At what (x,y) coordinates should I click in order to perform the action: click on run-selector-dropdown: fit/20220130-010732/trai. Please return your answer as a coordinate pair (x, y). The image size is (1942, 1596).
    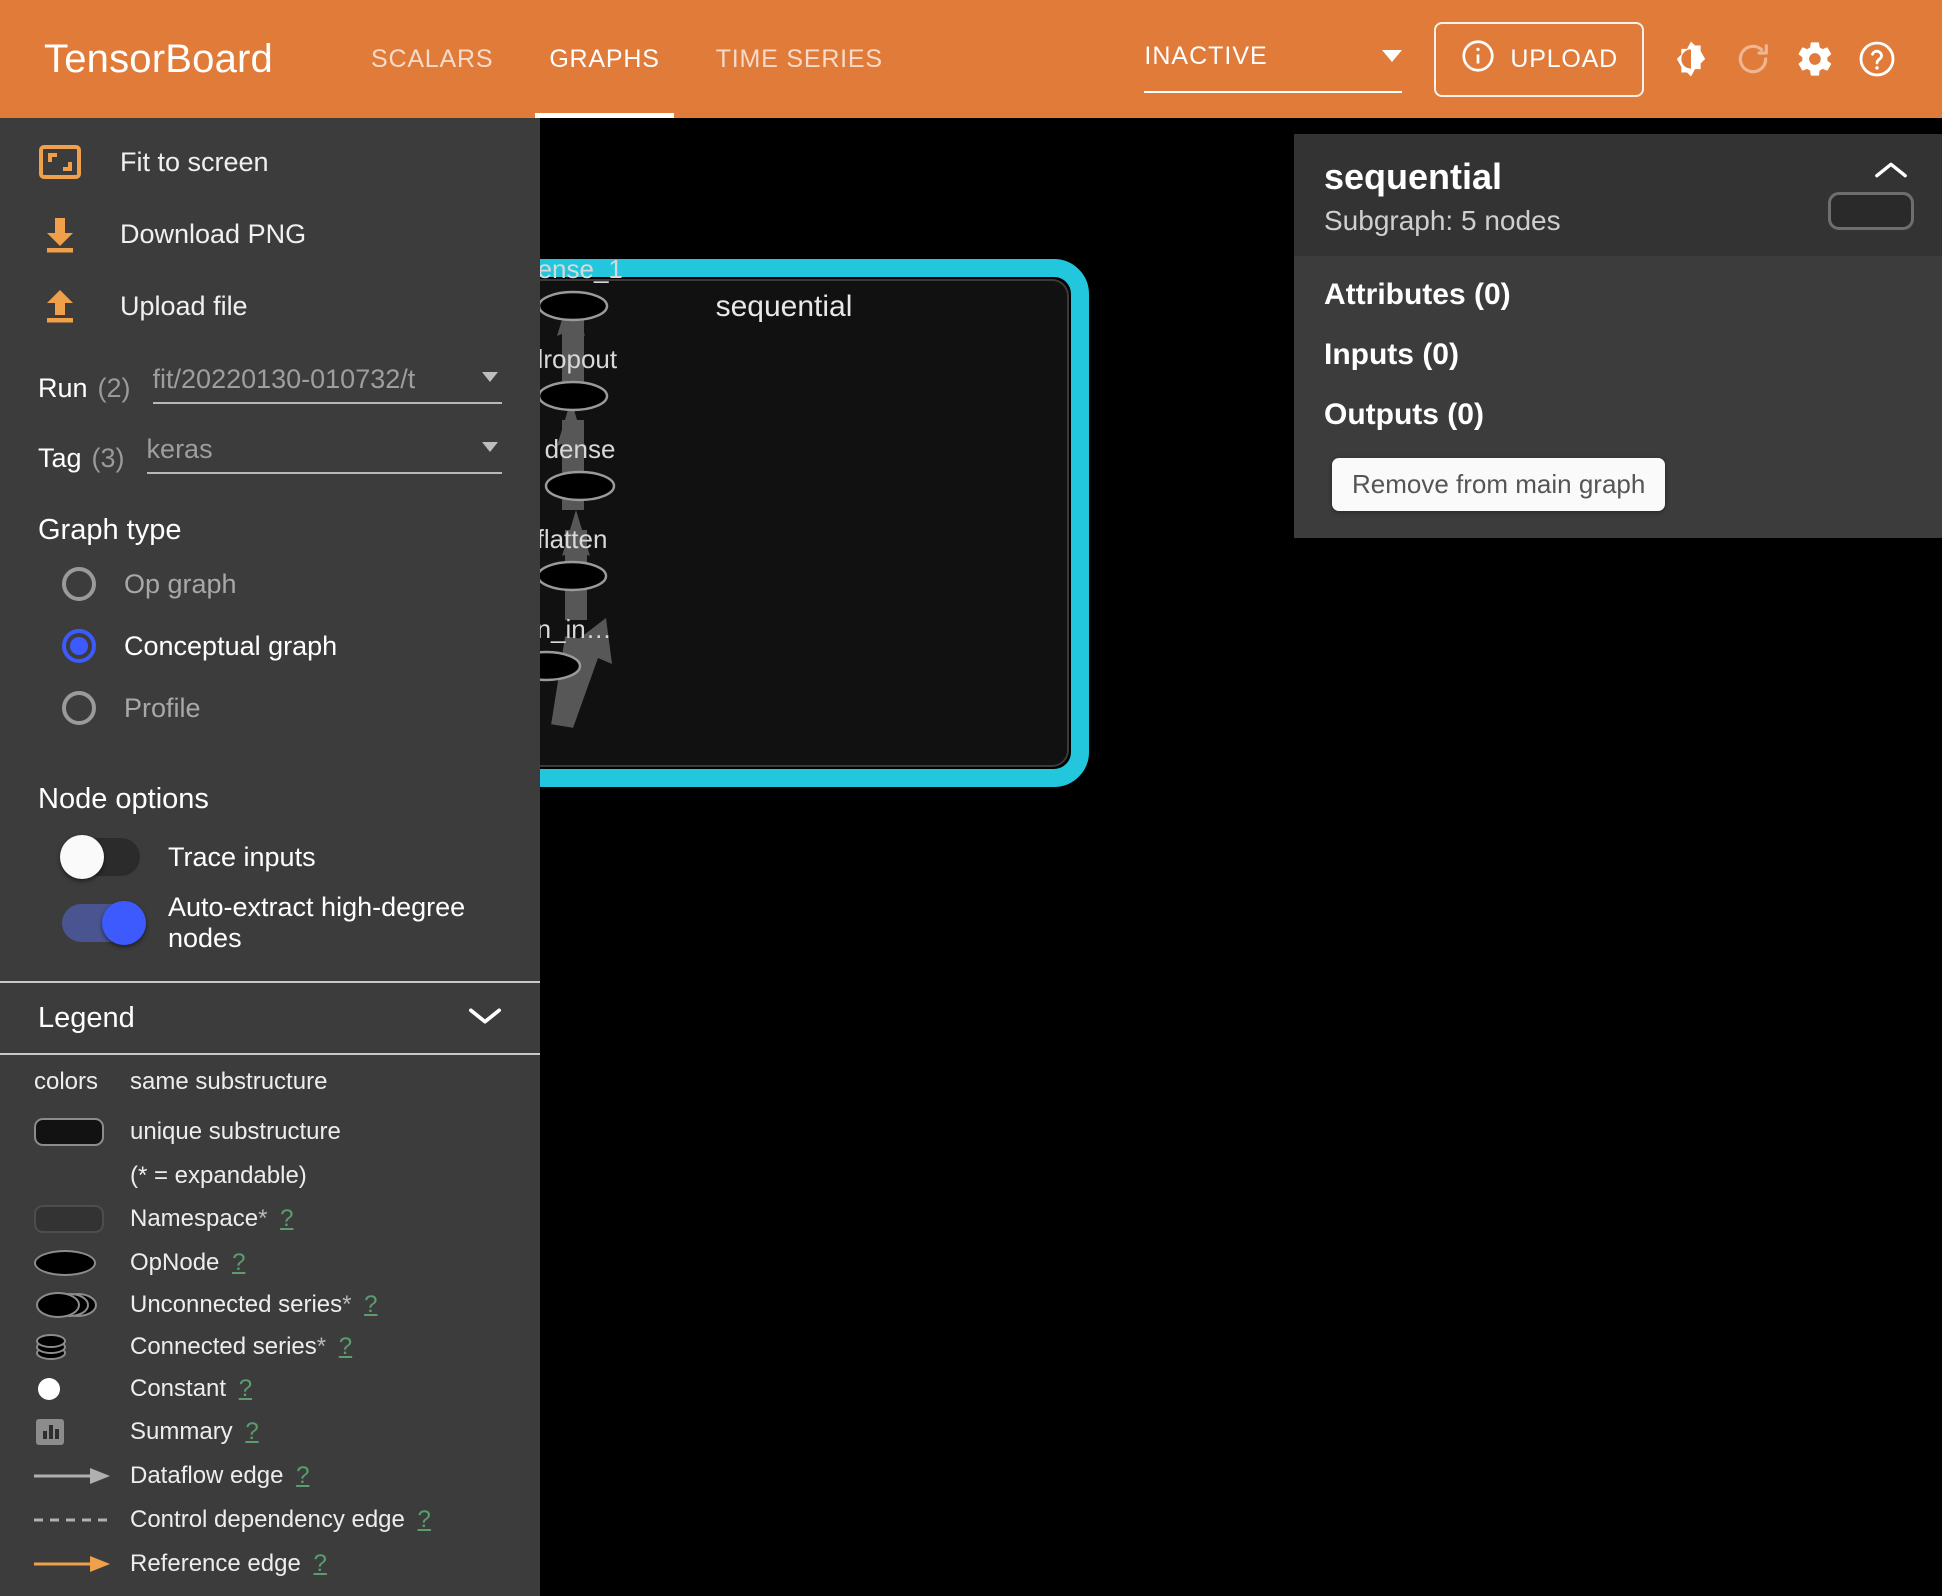
    Looking at the image, I should click on (327, 380).